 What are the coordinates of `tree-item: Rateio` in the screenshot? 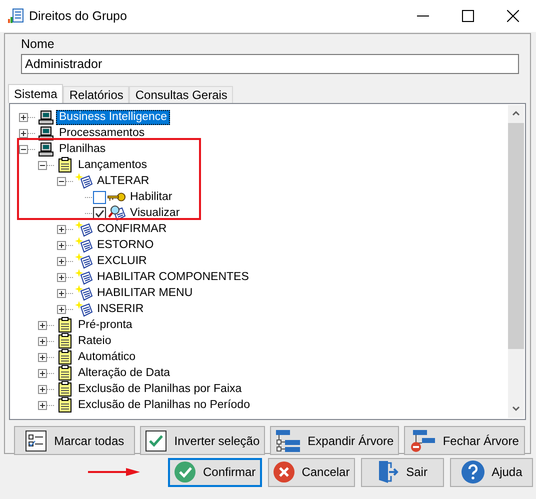 It's located at (94, 341).